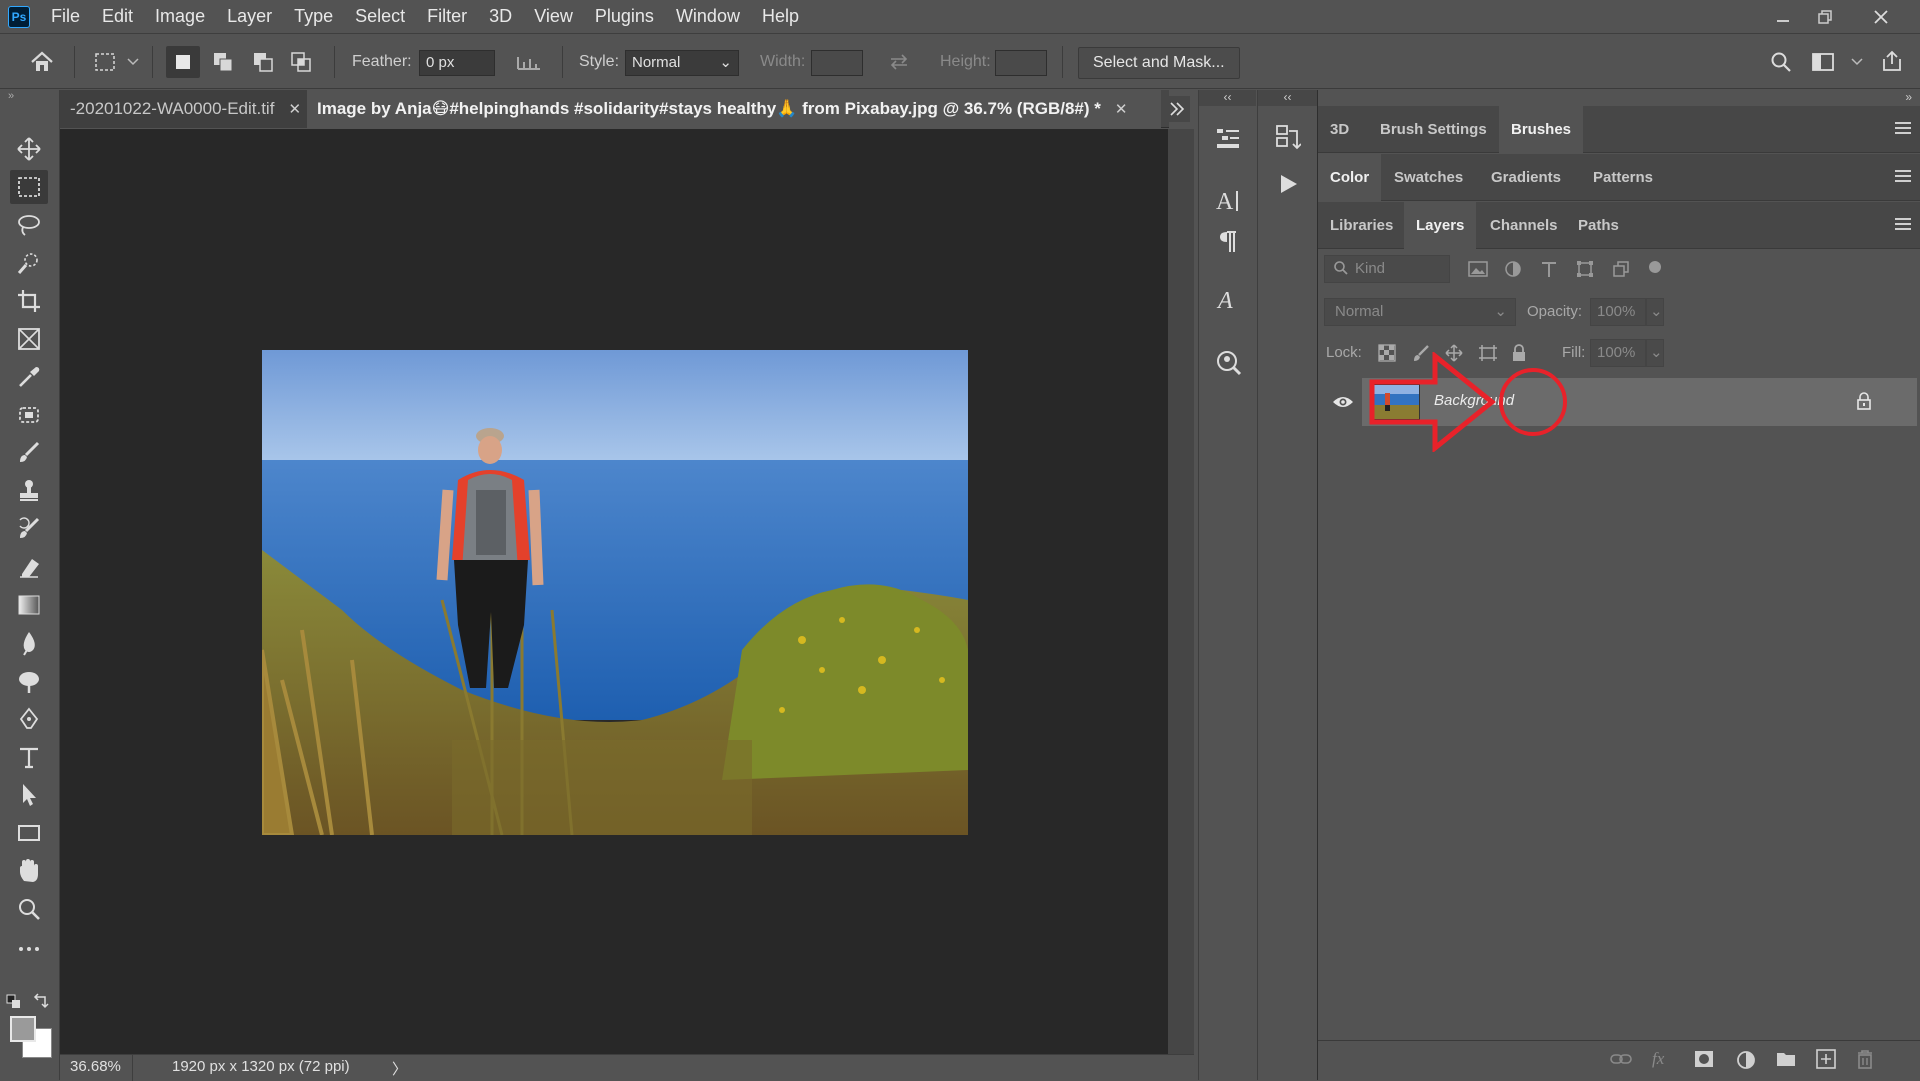 The width and height of the screenshot is (1920, 1081). What do you see at coordinates (1513, 269) in the screenshot?
I see `filter-adjustment-icon` at bounding box center [1513, 269].